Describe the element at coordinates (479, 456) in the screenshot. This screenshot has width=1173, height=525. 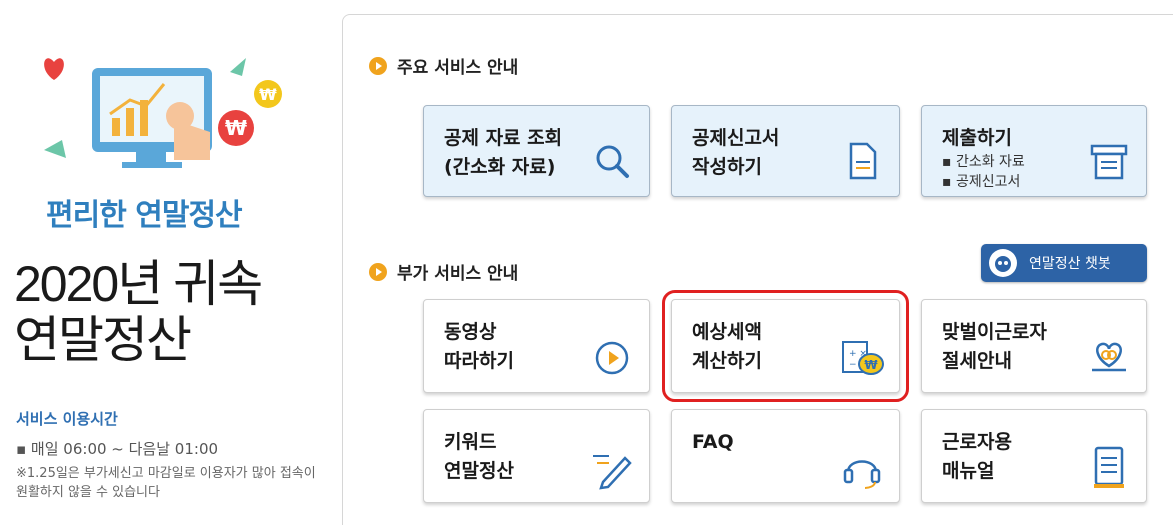
I see `card-label: 키워드 연말정산` at that location.